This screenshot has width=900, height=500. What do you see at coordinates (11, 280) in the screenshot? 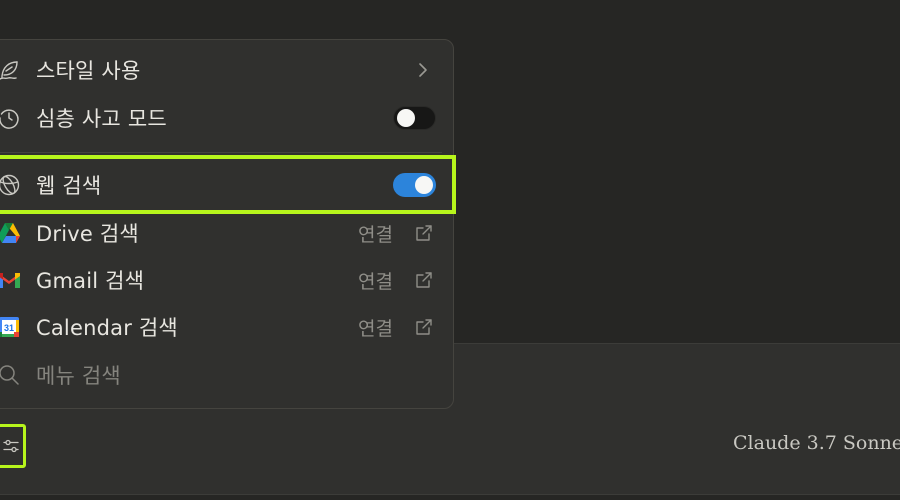
I see `gmail-icon` at bounding box center [11, 280].